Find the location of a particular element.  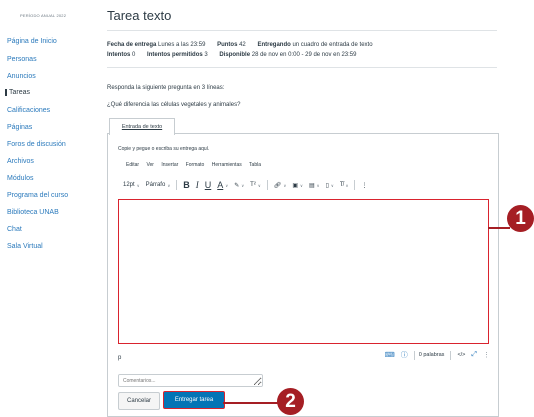

image-icon: ▣ ∨ is located at coordinates (297, 185).